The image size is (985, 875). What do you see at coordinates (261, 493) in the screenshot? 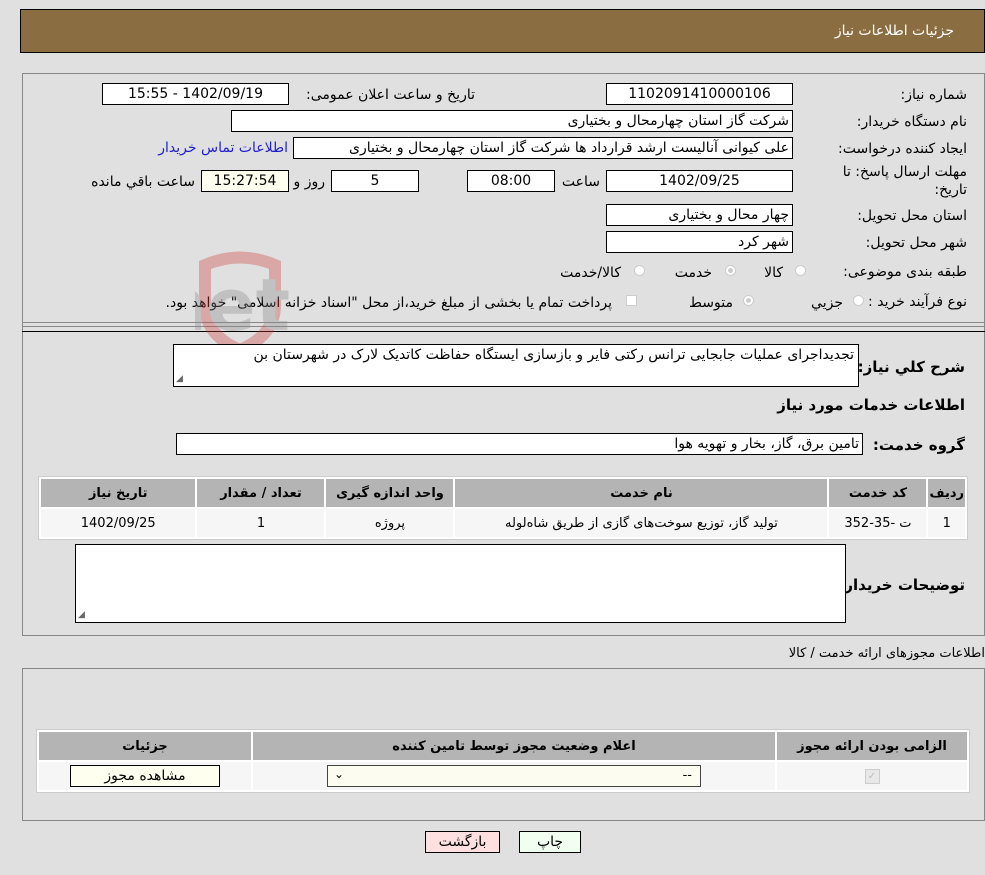
I see `col-quantity: تعداد / مقدار` at bounding box center [261, 493].